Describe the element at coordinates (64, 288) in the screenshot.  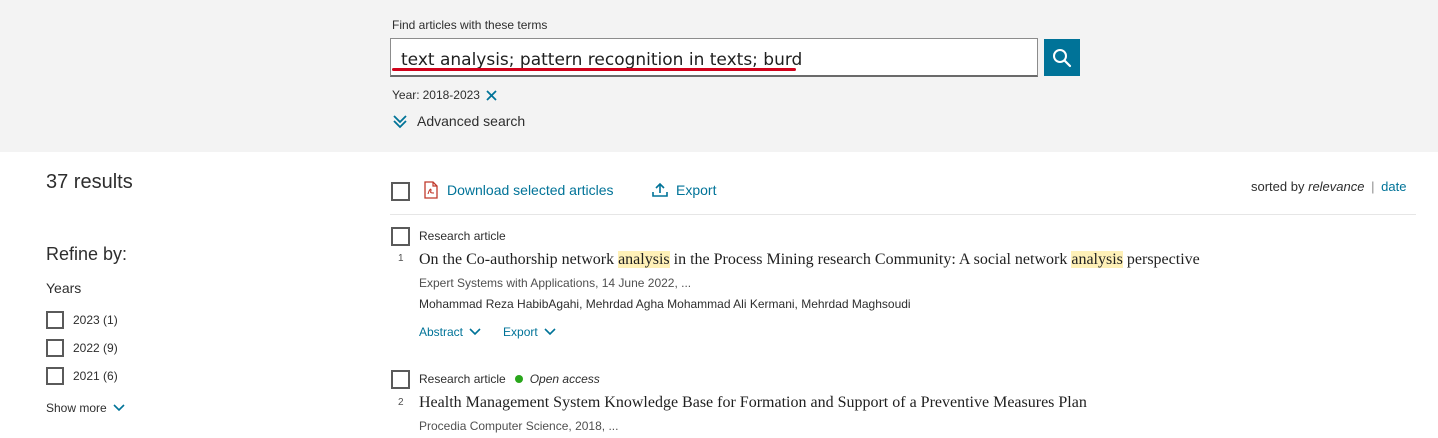
I see `years-heading: Years` at that location.